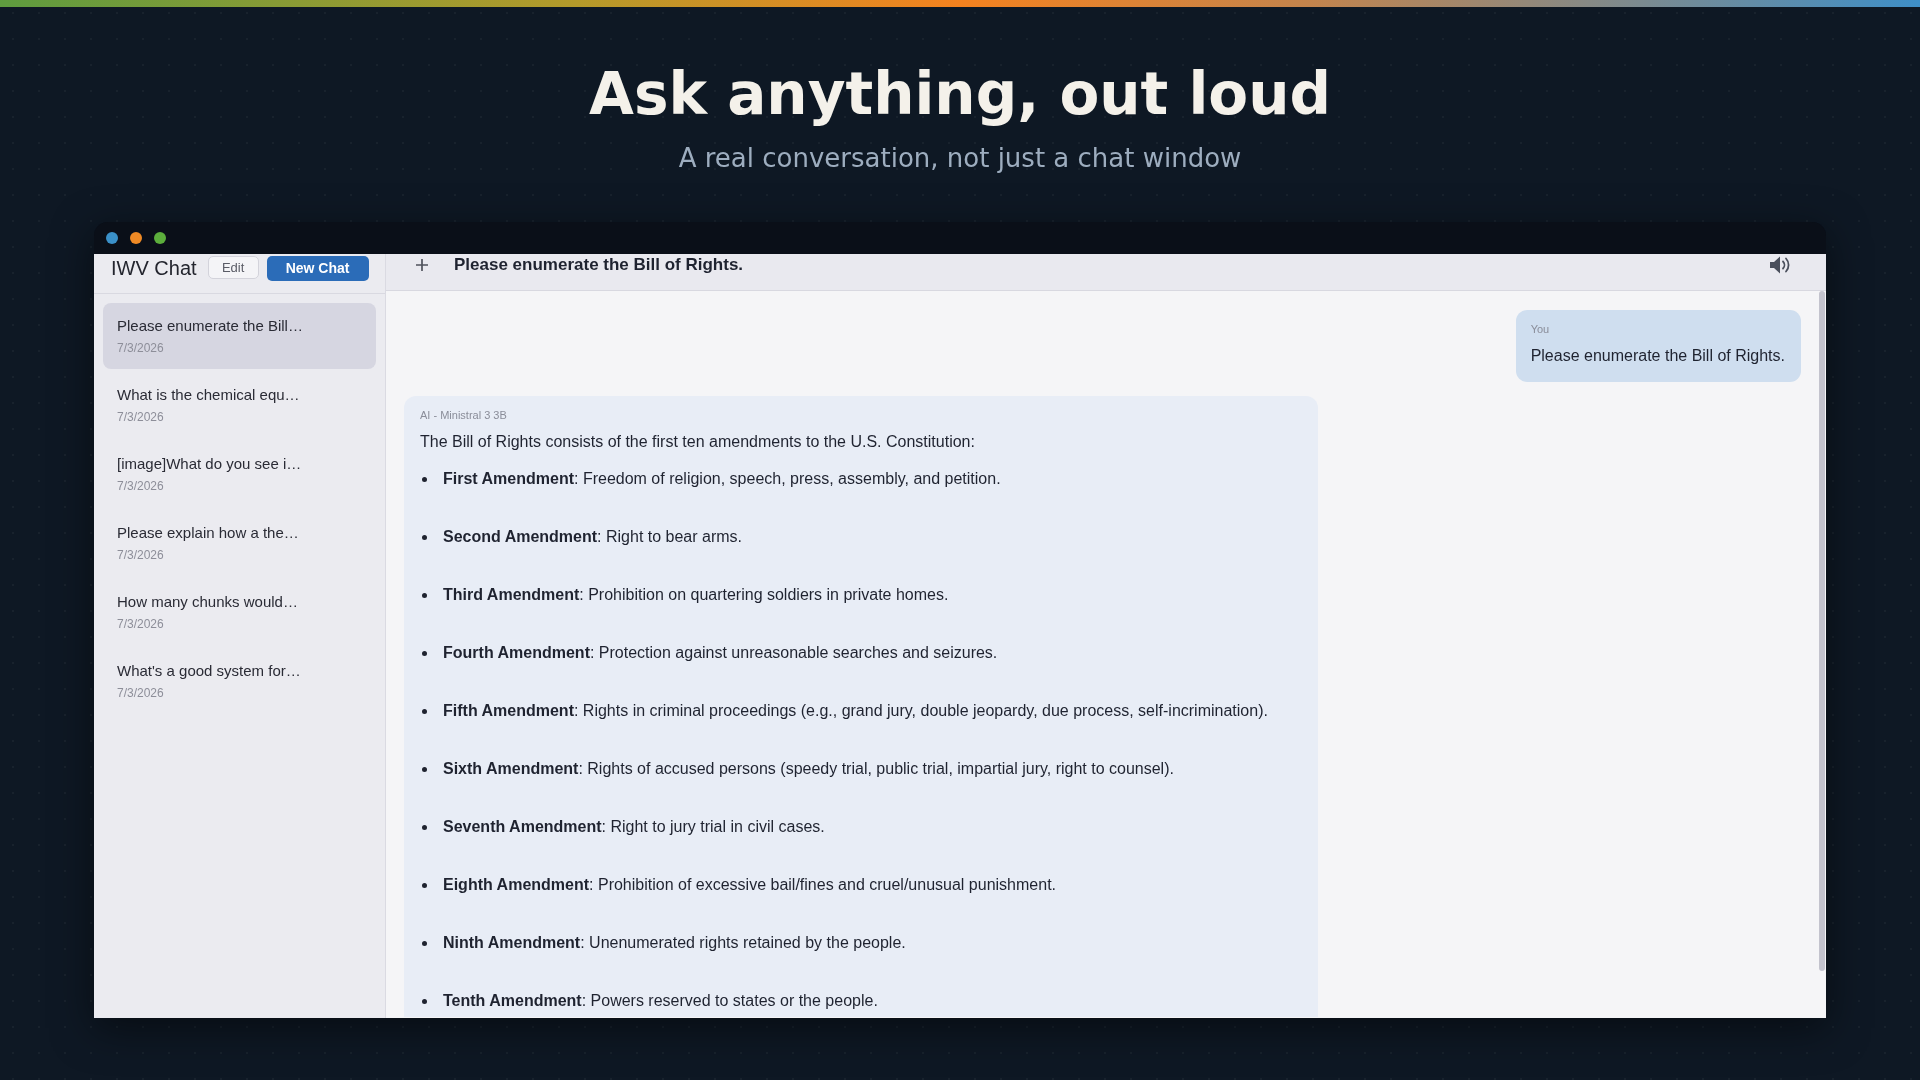  Describe the element at coordinates (855, 711) in the screenshot. I see `list-item-text: Fifth Amendment: Rights in criminal proceedings (e.g., grand jury, double jeopardy, due process, self-incrimination).` at that location.